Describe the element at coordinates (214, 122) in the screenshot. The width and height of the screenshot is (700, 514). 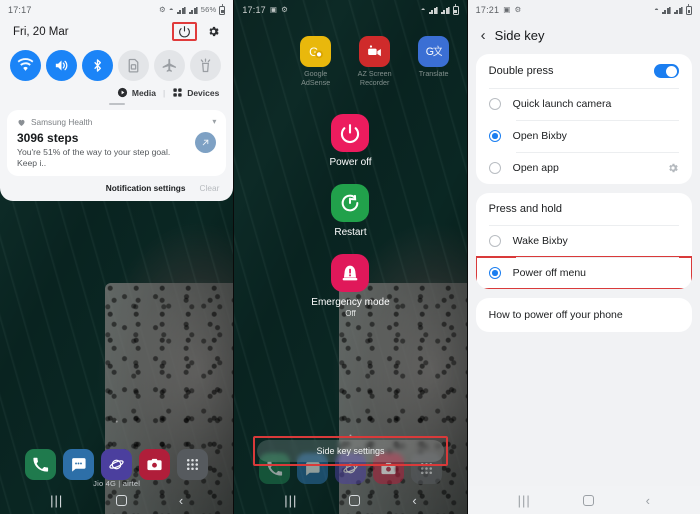
I see `chevron-down-icon: ▾` at that location.